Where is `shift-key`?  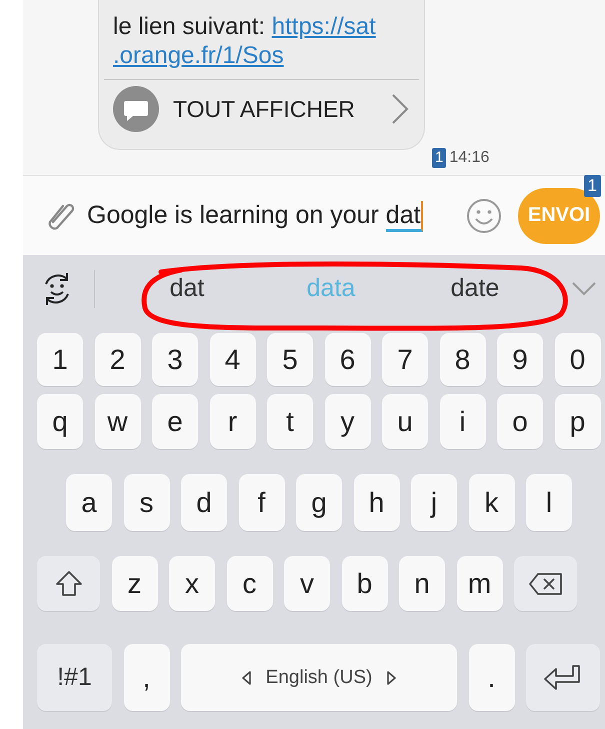 shift-key is located at coordinates (68, 583).